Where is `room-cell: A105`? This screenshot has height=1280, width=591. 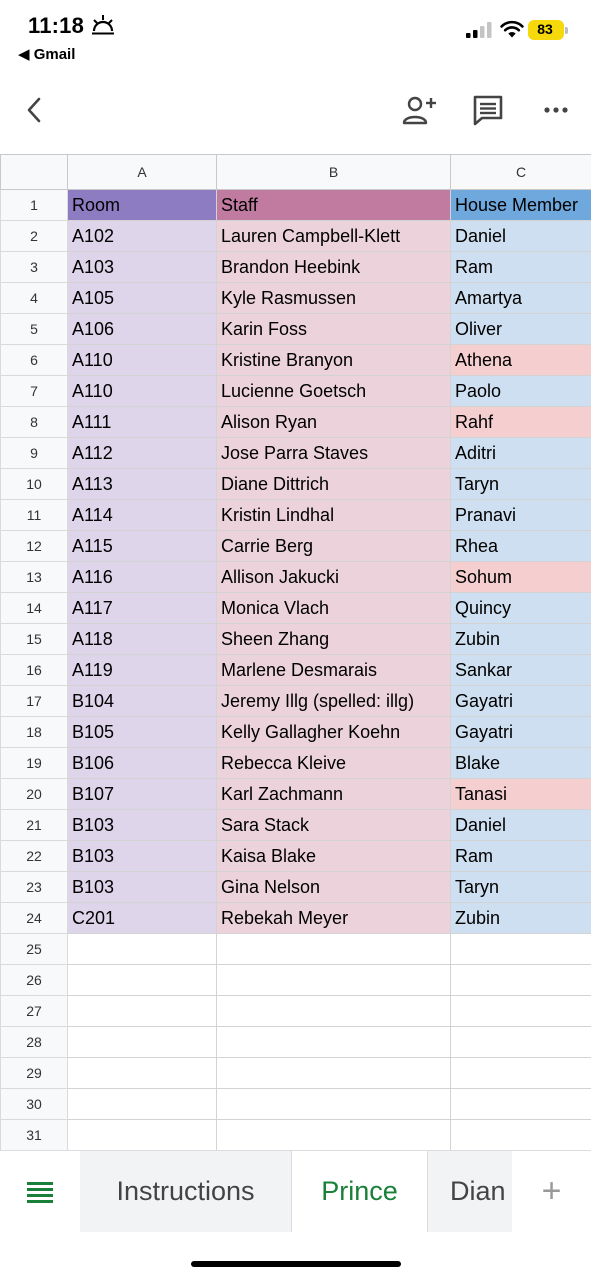 room-cell: A105 is located at coordinates (142, 298).